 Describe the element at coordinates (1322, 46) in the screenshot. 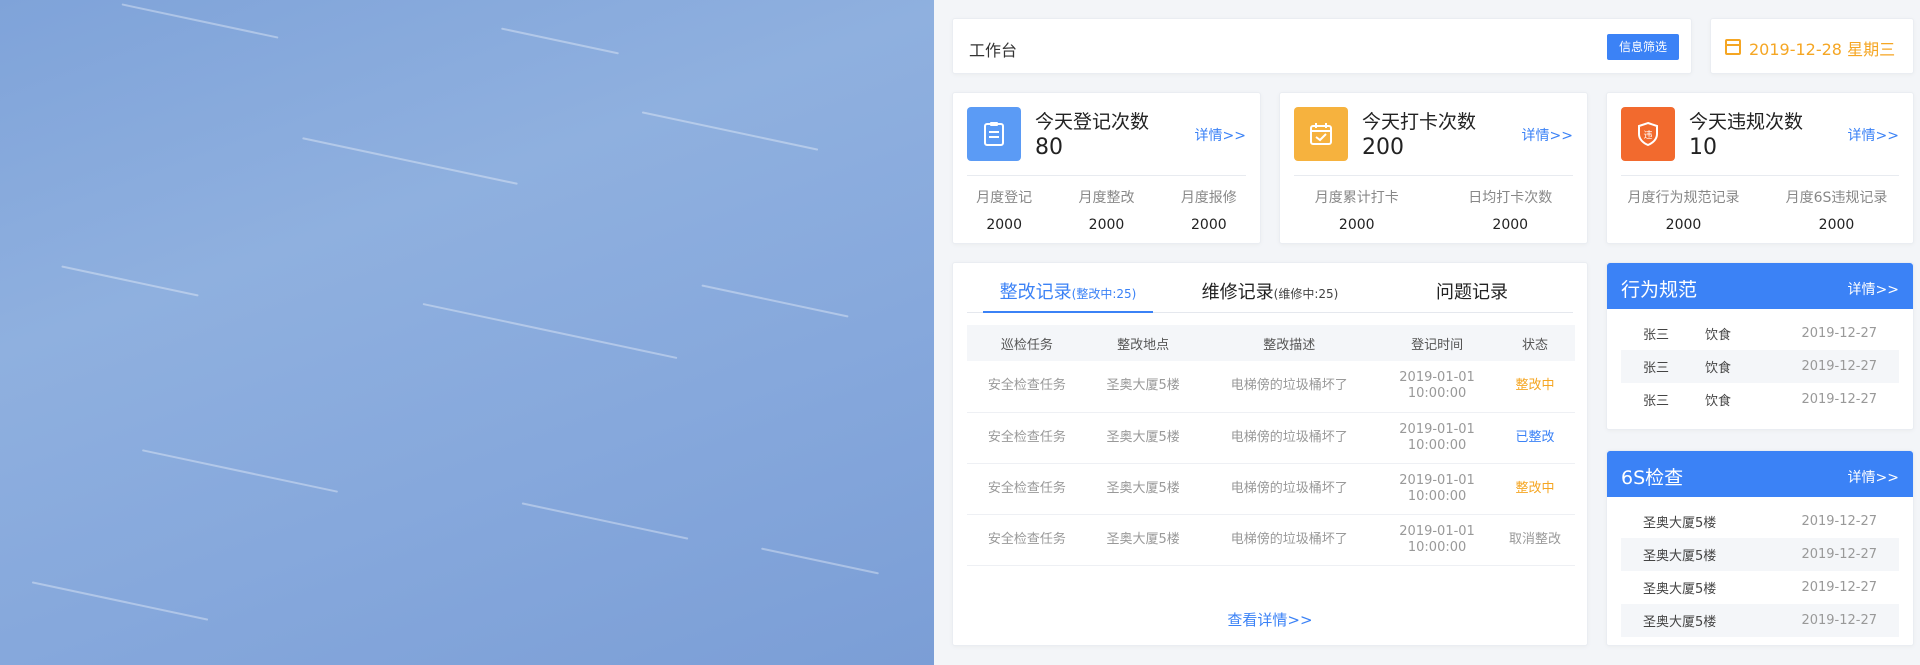

I see `header-bar: 工作台 信息筛选` at that location.